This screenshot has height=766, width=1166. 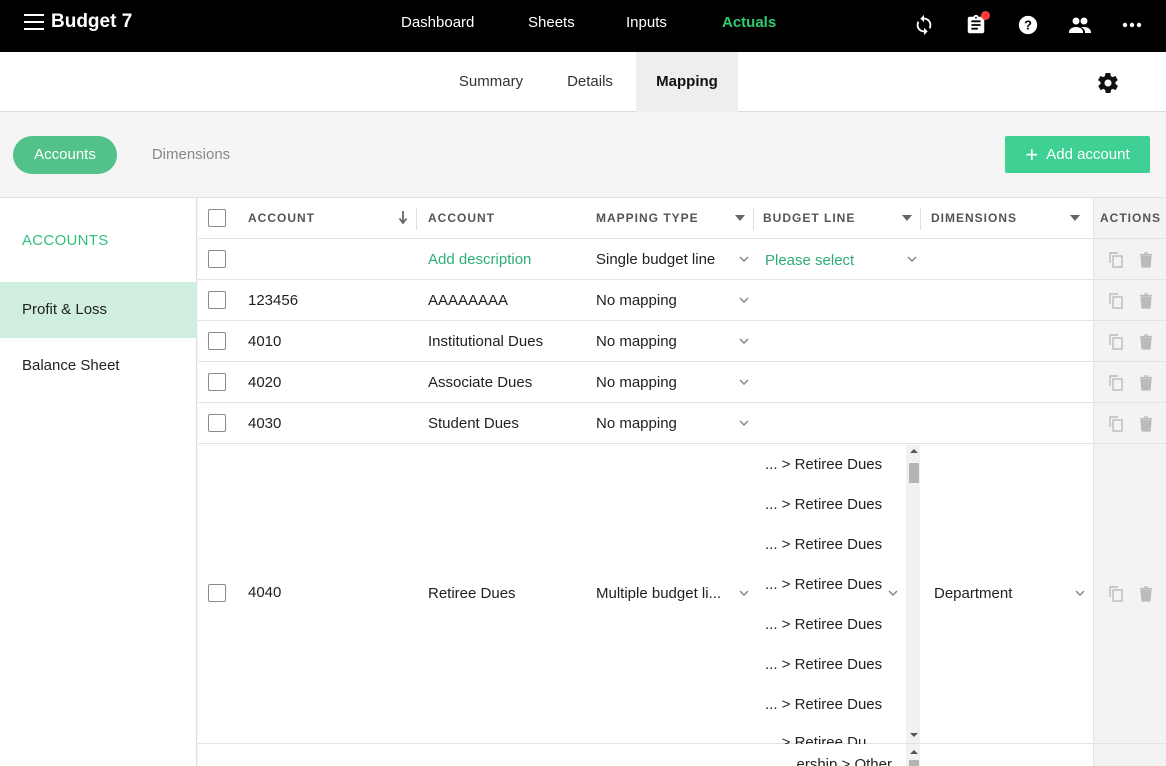 What do you see at coordinates (217, 218) in the screenshot?
I see `select-all-checkbox` at bounding box center [217, 218].